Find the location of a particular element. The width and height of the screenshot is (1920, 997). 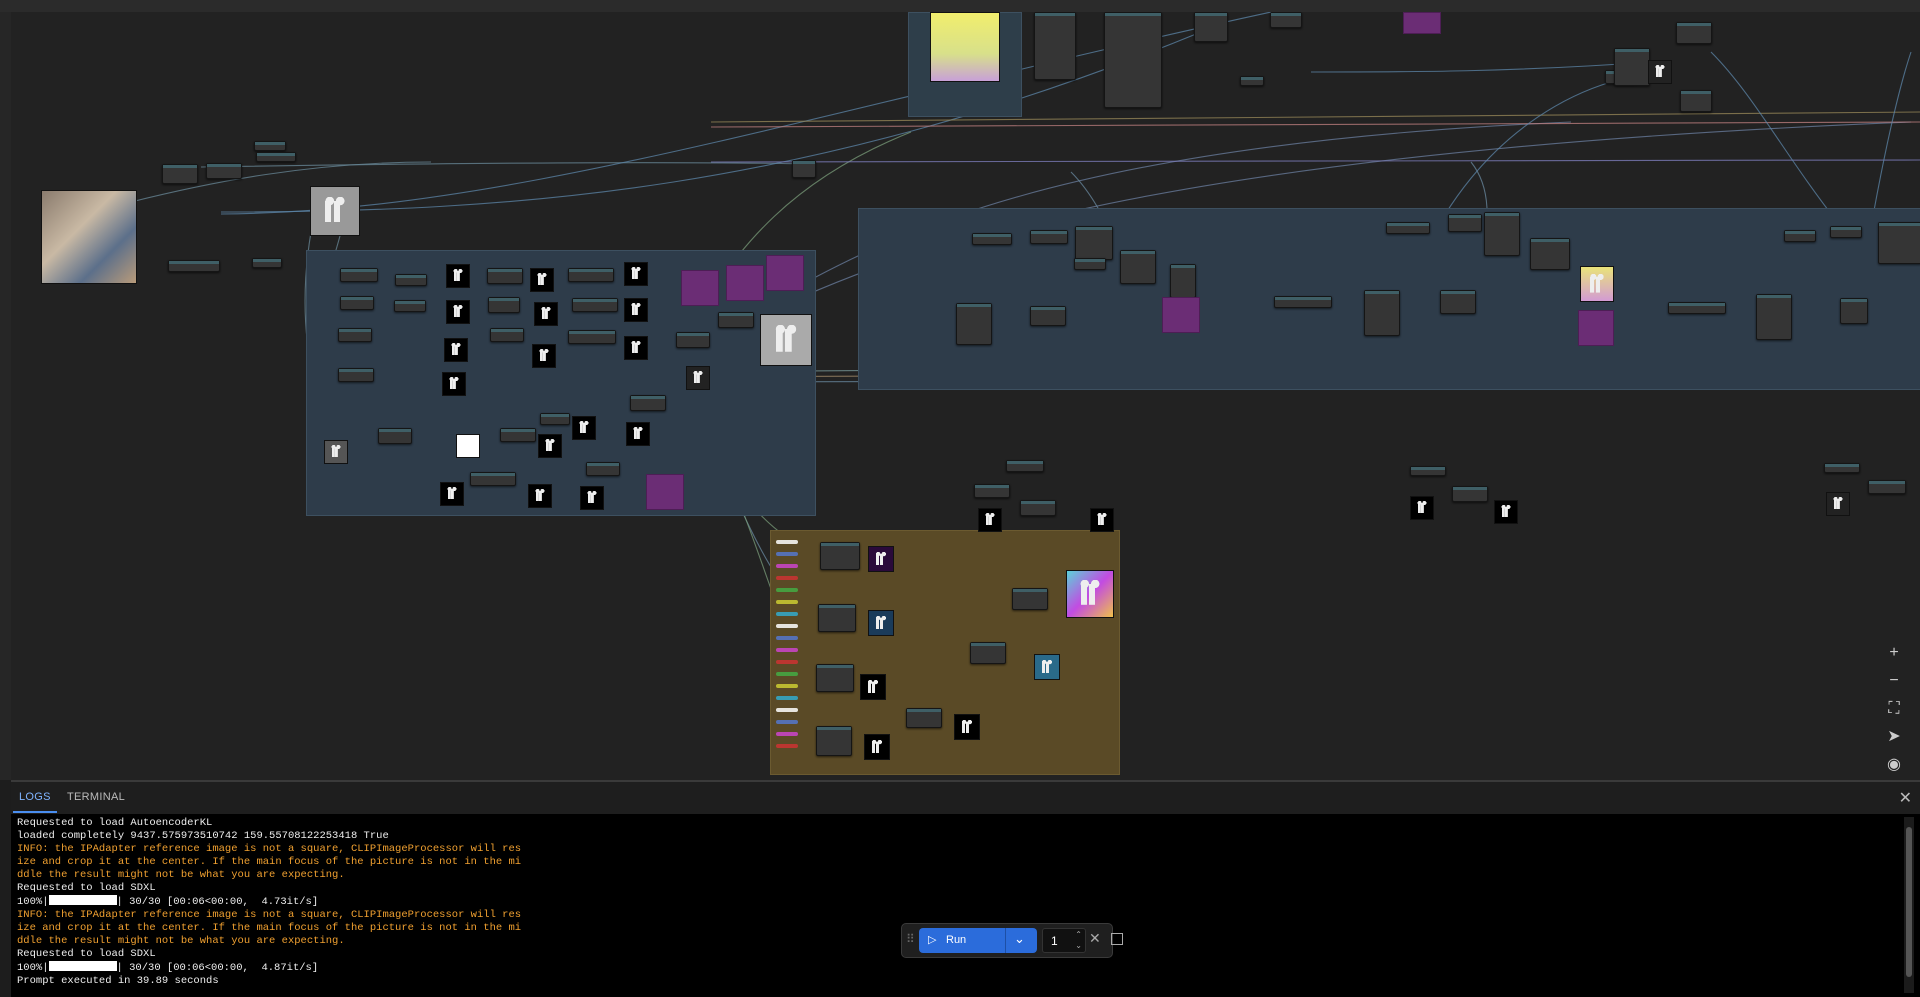

locate-icon: ➤ is located at coordinates (1894, 737).